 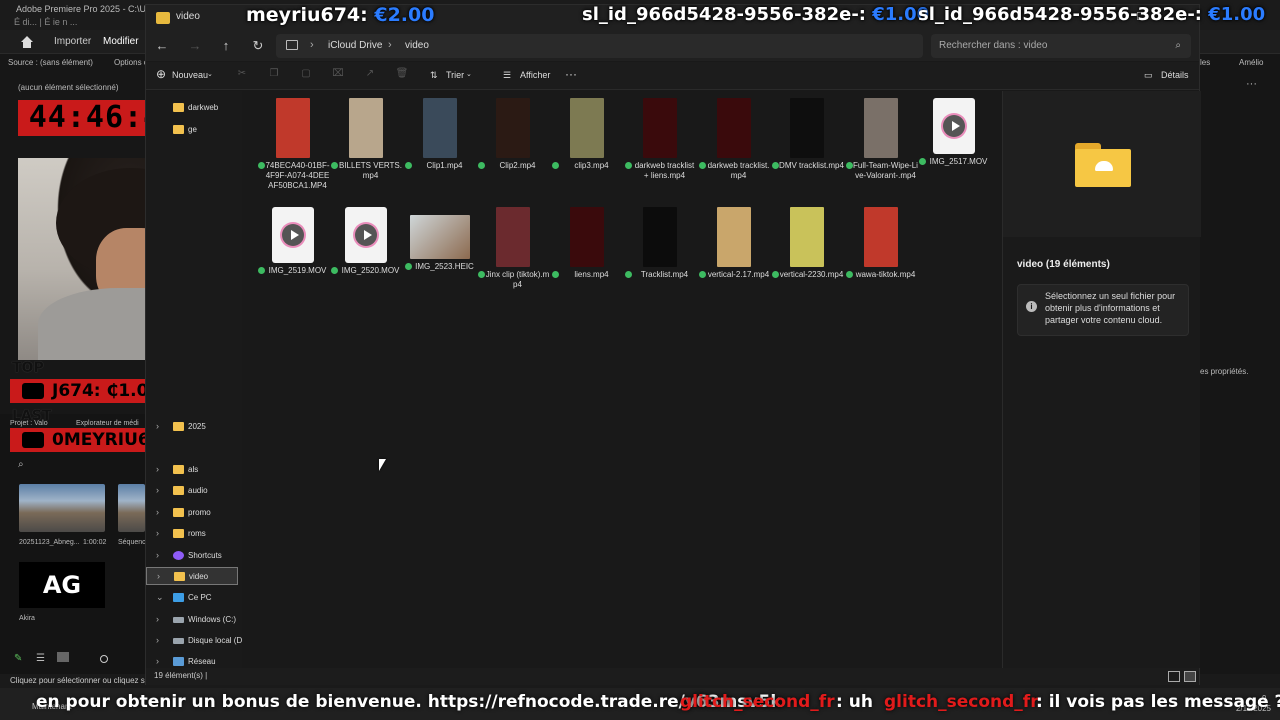 I want to click on up-arrow-icon: ↑, so click(x=226, y=46).